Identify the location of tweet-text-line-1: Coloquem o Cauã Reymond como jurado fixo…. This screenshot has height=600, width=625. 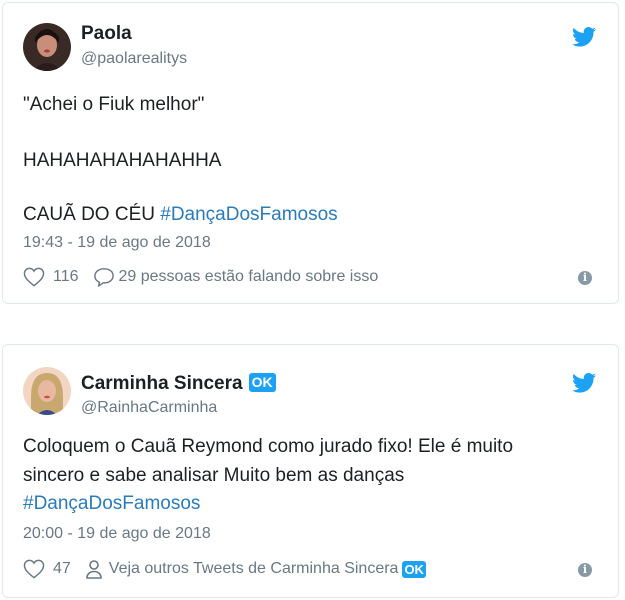
(268, 446).